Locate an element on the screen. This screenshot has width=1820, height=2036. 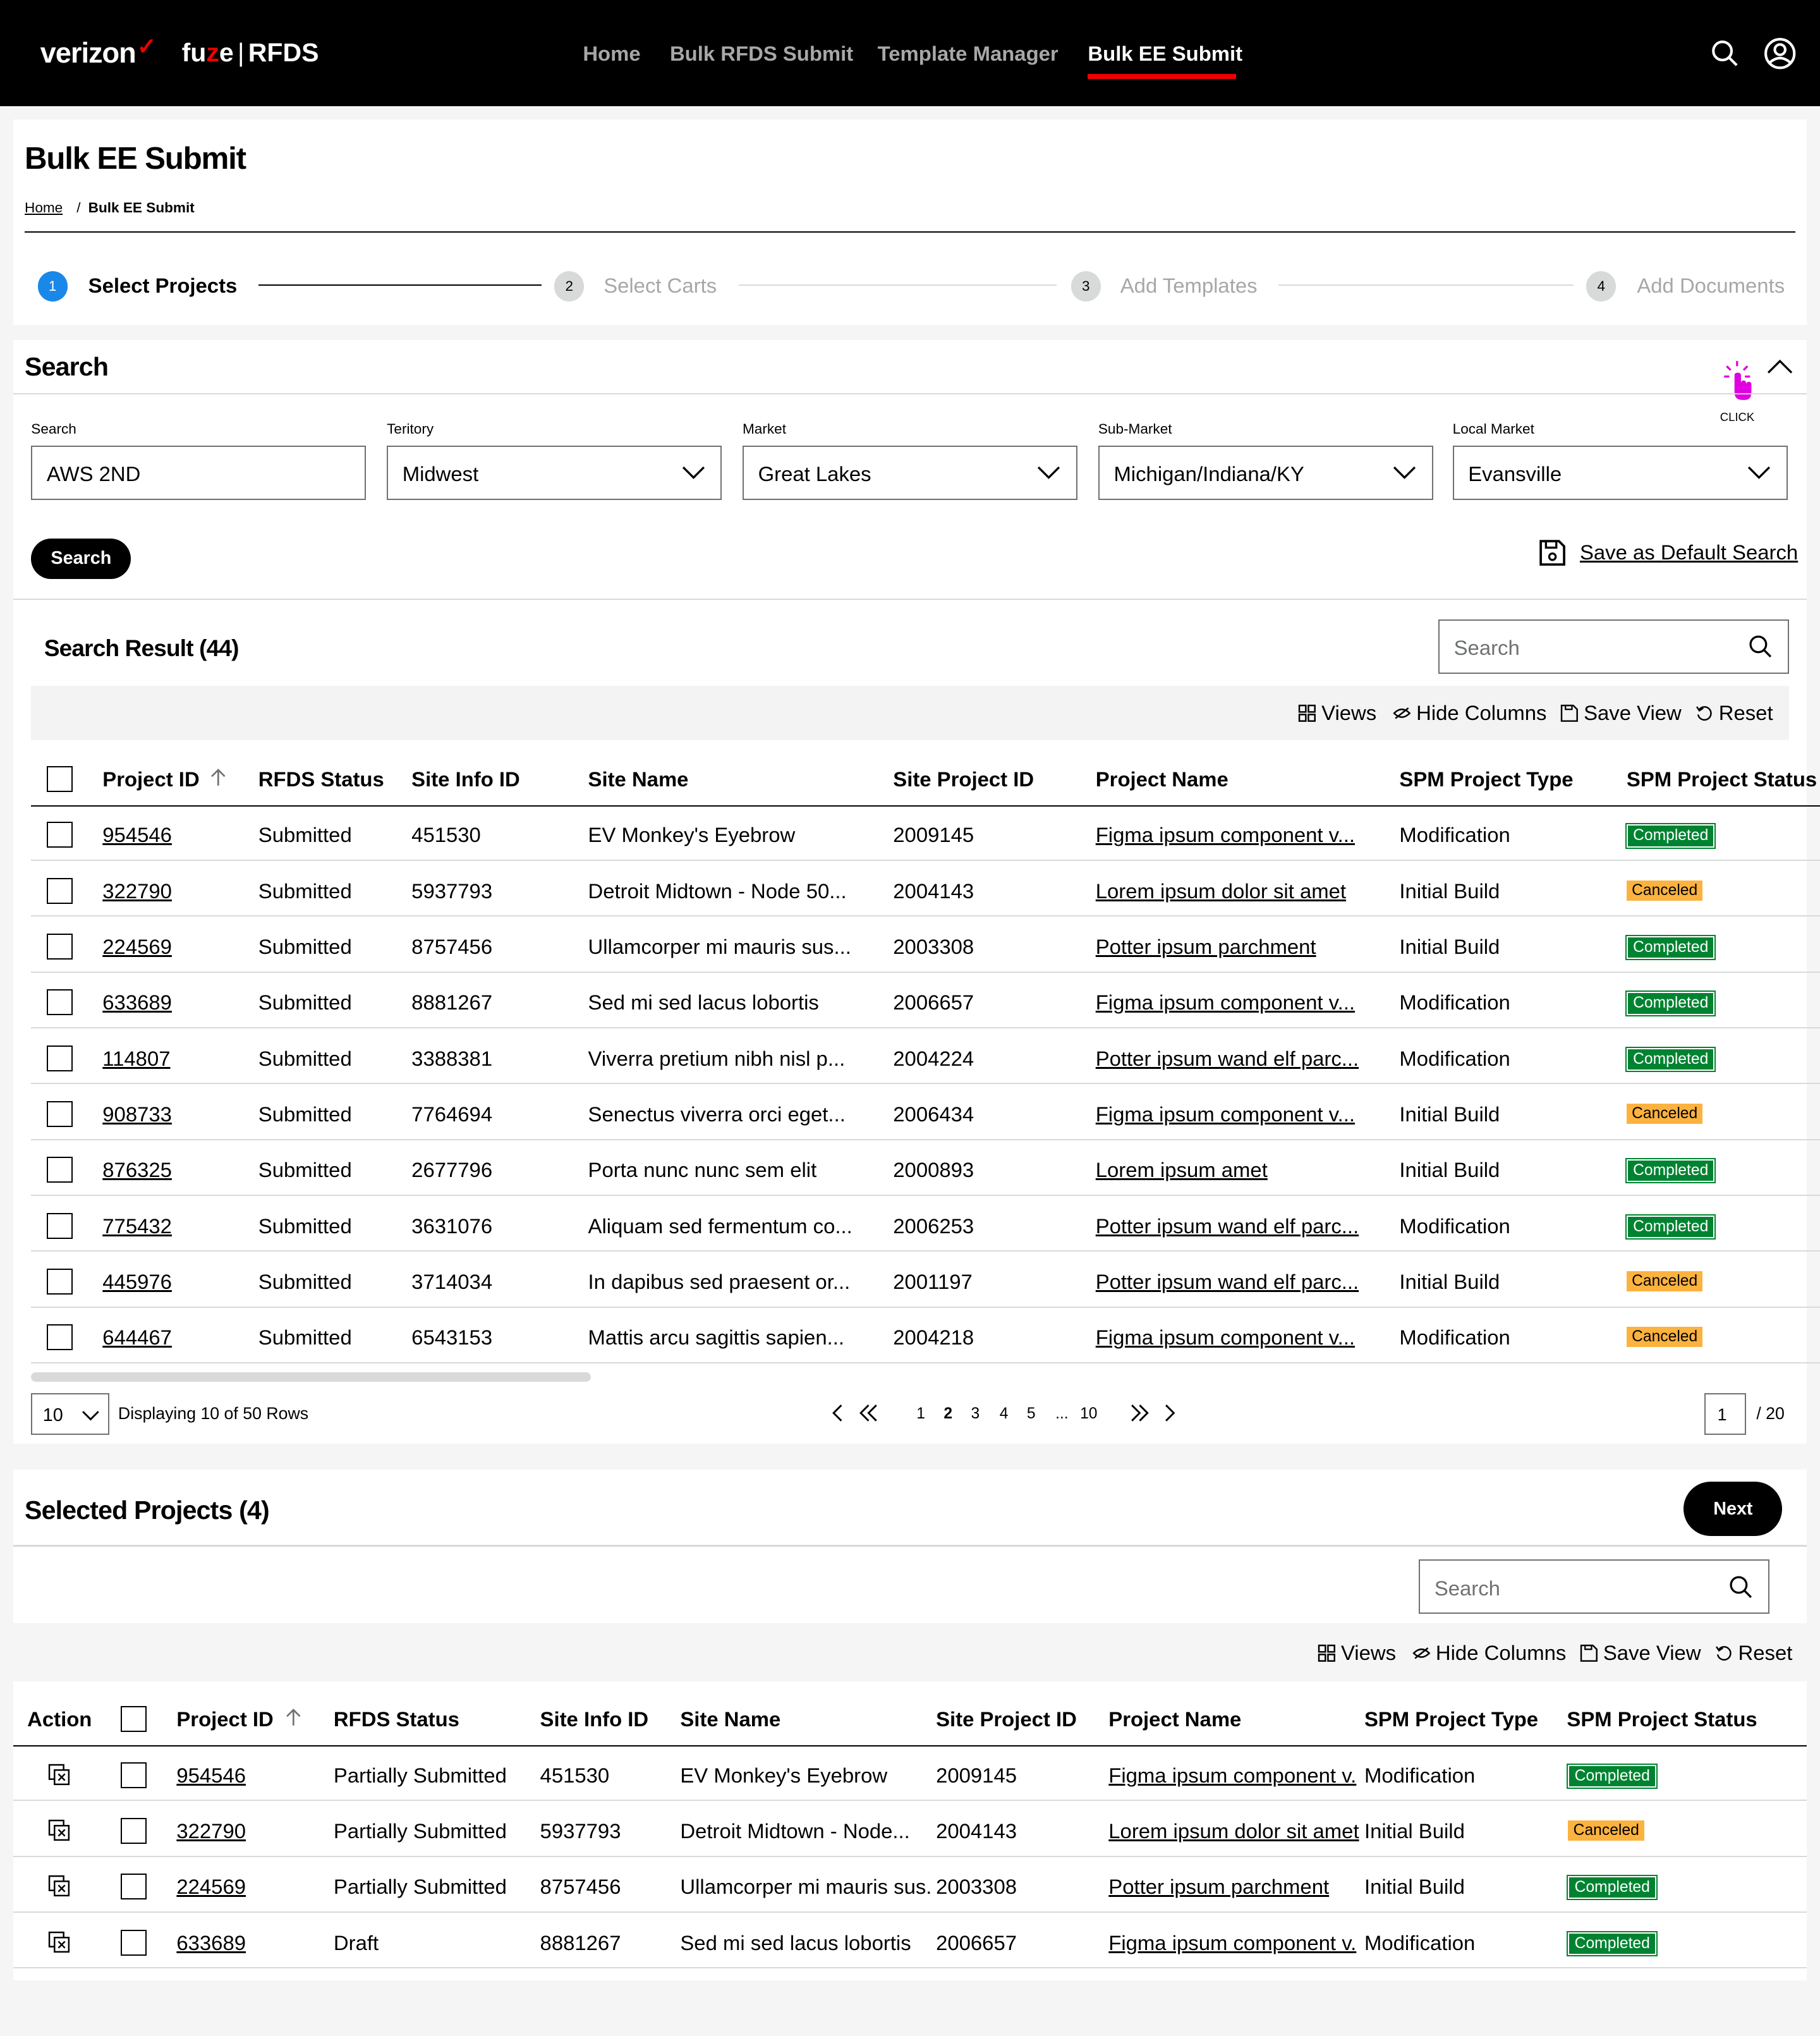
nav-home: Home is located at coordinates (611, 54).